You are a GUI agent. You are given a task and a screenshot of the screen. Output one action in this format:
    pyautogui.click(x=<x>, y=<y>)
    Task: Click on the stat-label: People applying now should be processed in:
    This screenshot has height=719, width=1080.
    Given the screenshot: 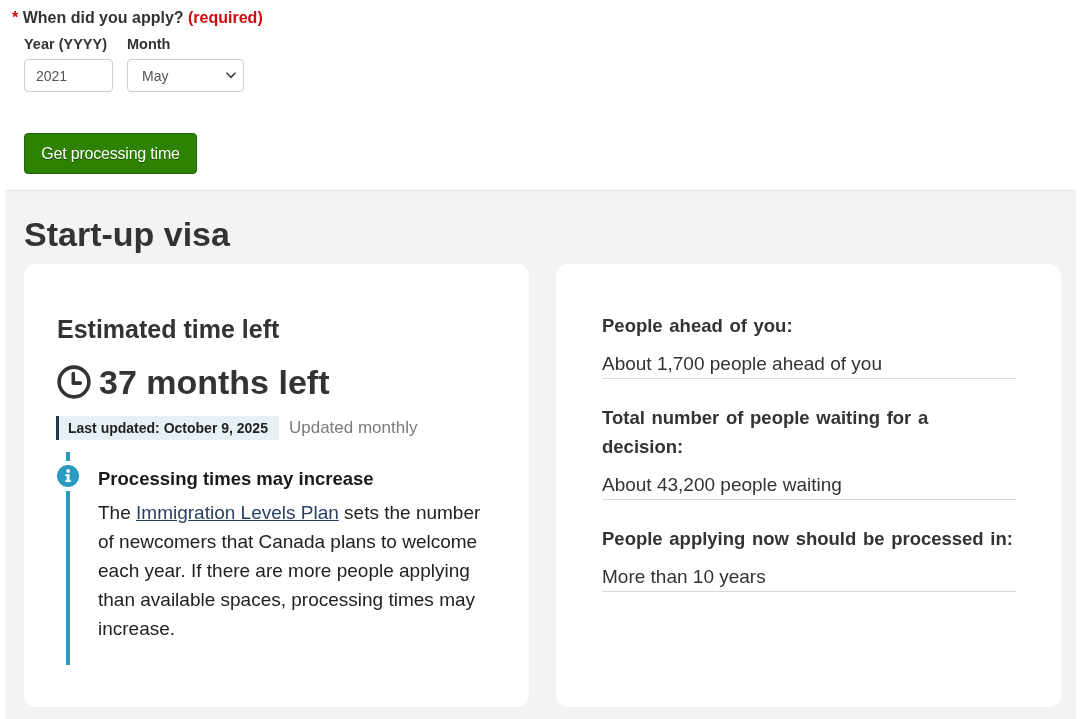 What is the action you would take?
    pyautogui.click(x=807, y=539)
    